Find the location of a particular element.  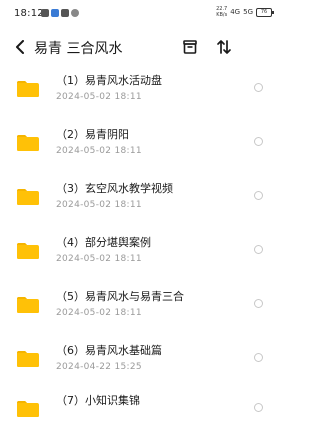

sort-arrows-icon is located at coordinates (224, 47).